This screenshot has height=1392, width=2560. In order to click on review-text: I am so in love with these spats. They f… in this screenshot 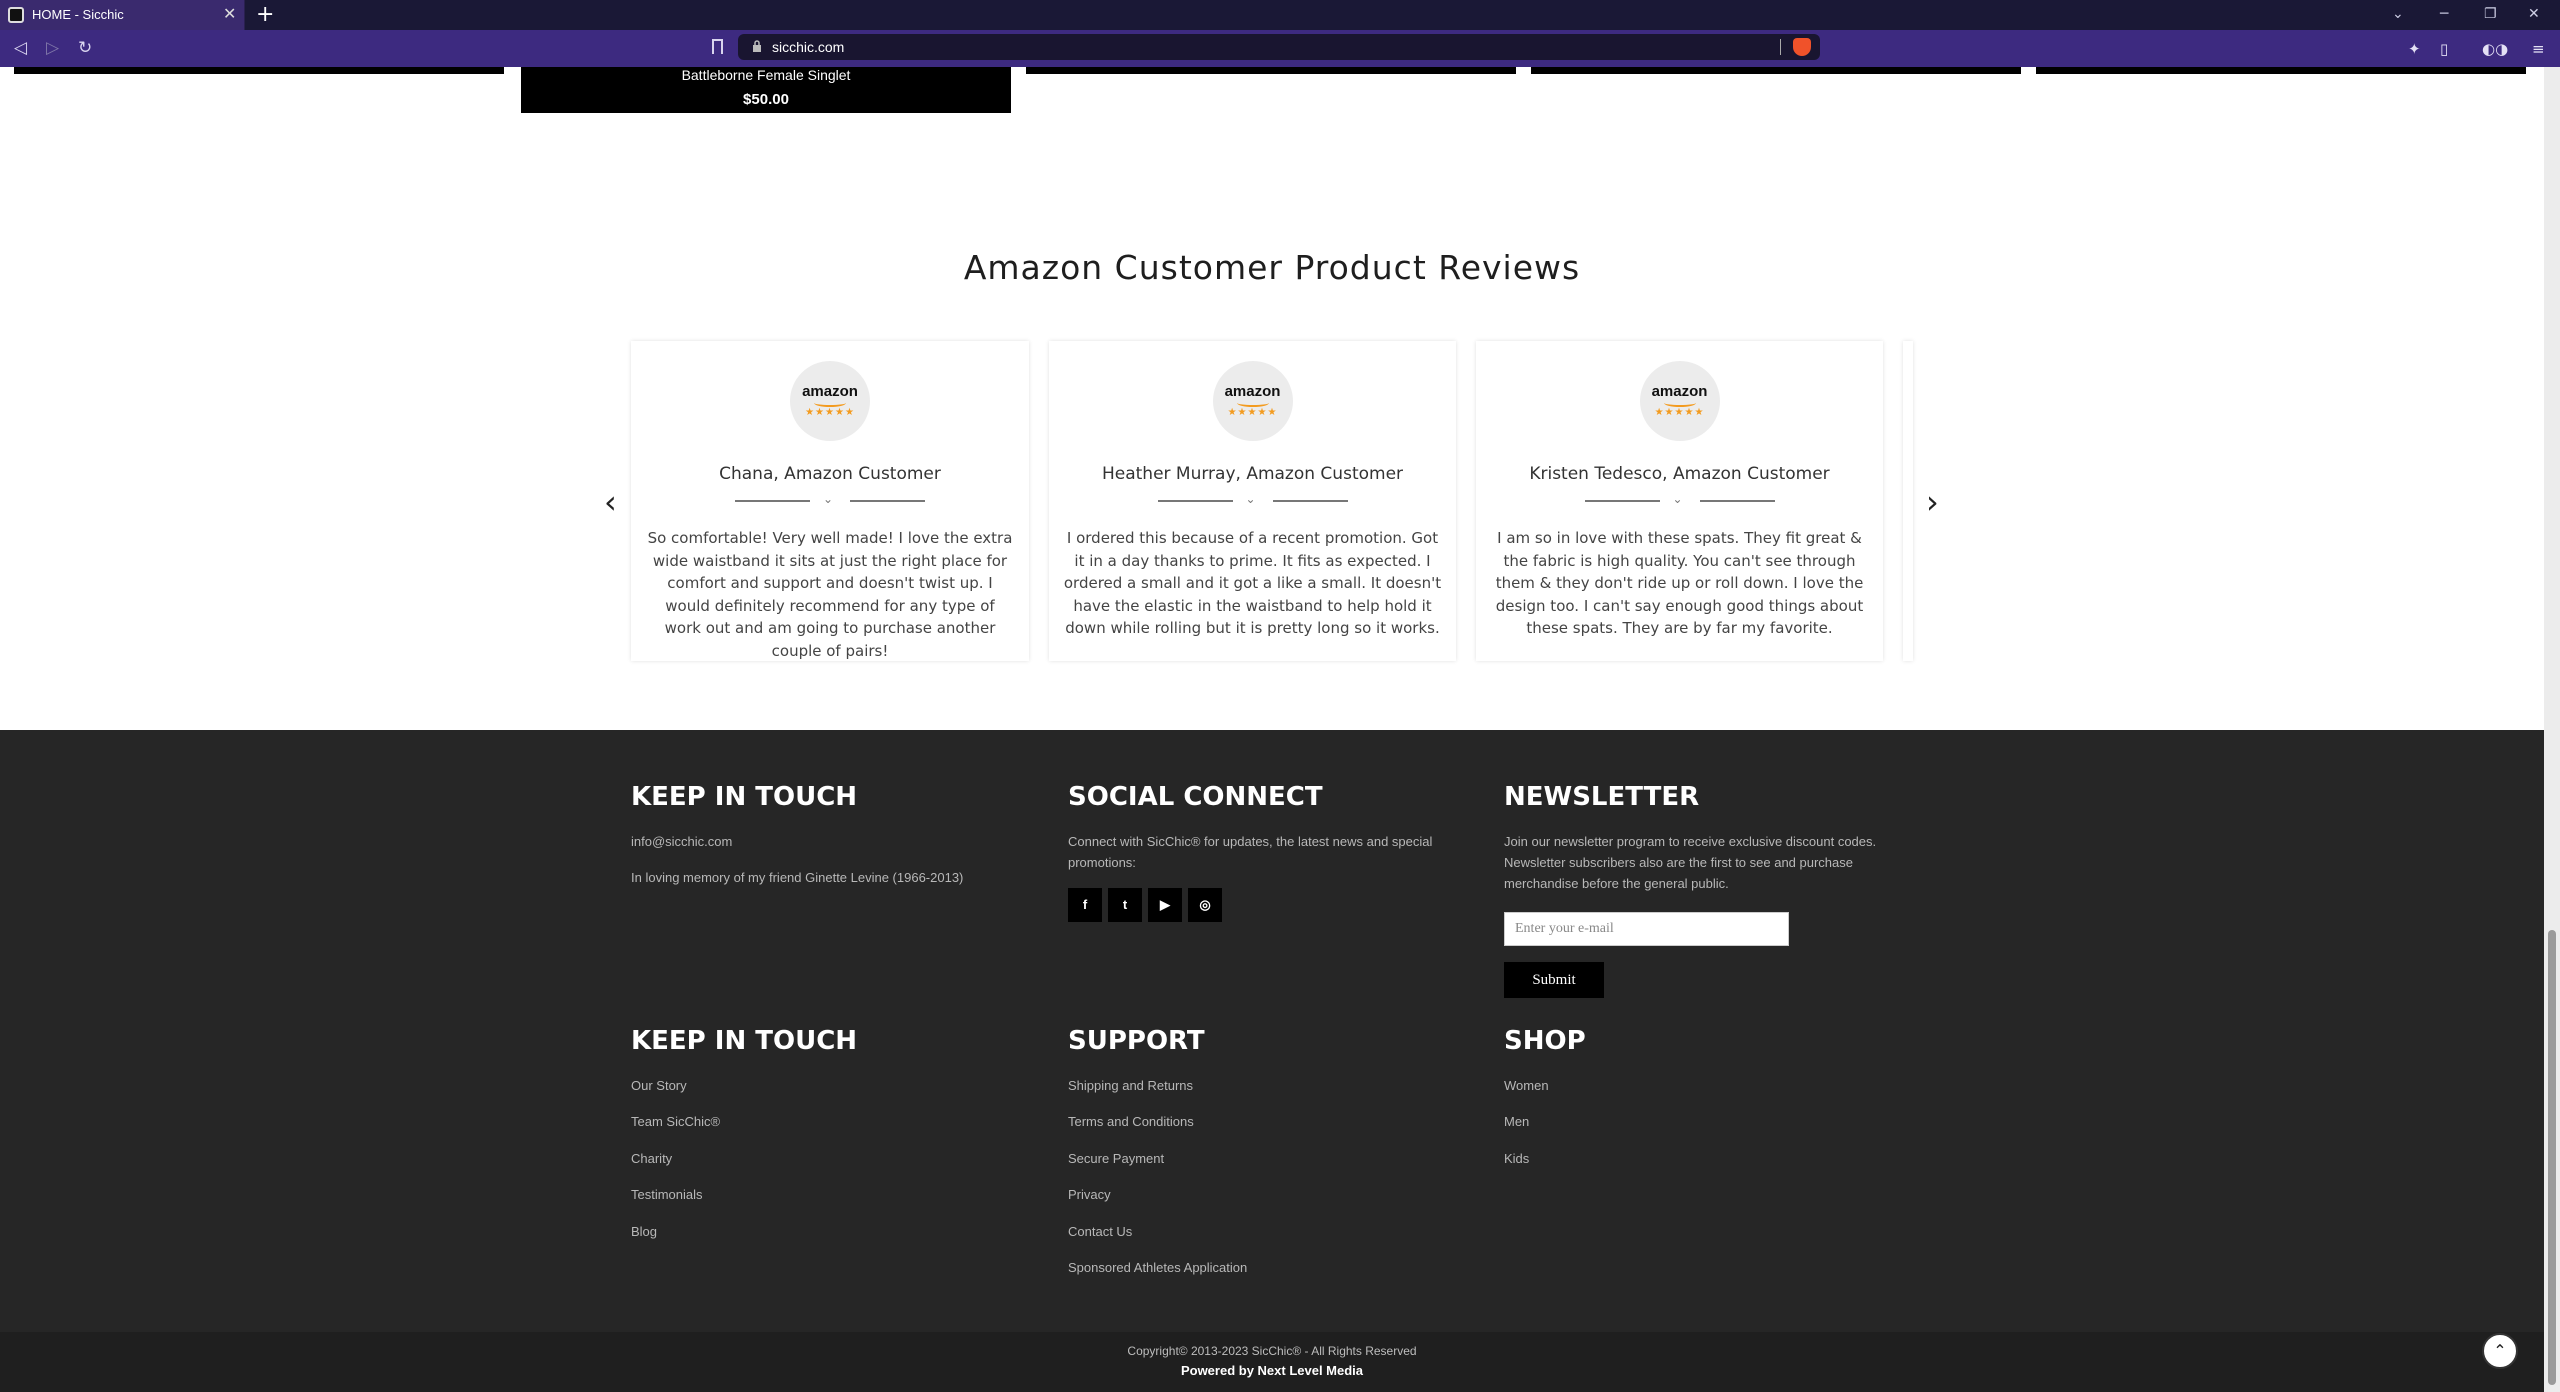, I will do `click(1679, 583)`.